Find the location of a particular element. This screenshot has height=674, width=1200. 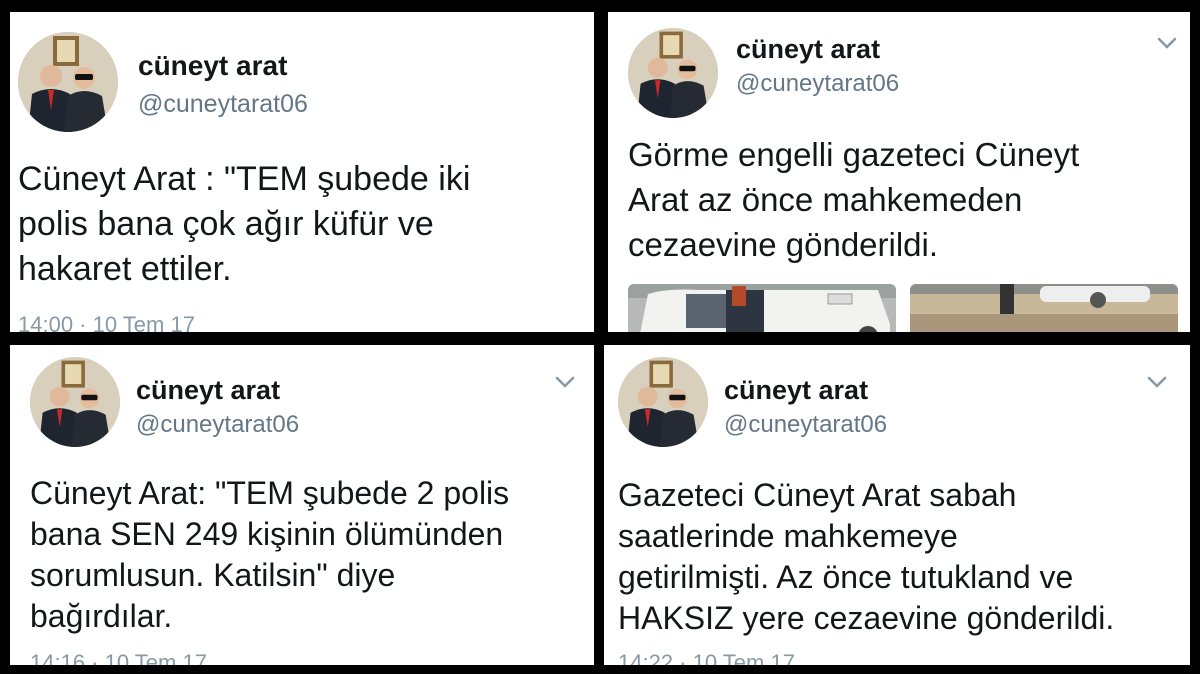

photo-van is located at coordinates (762, 308).